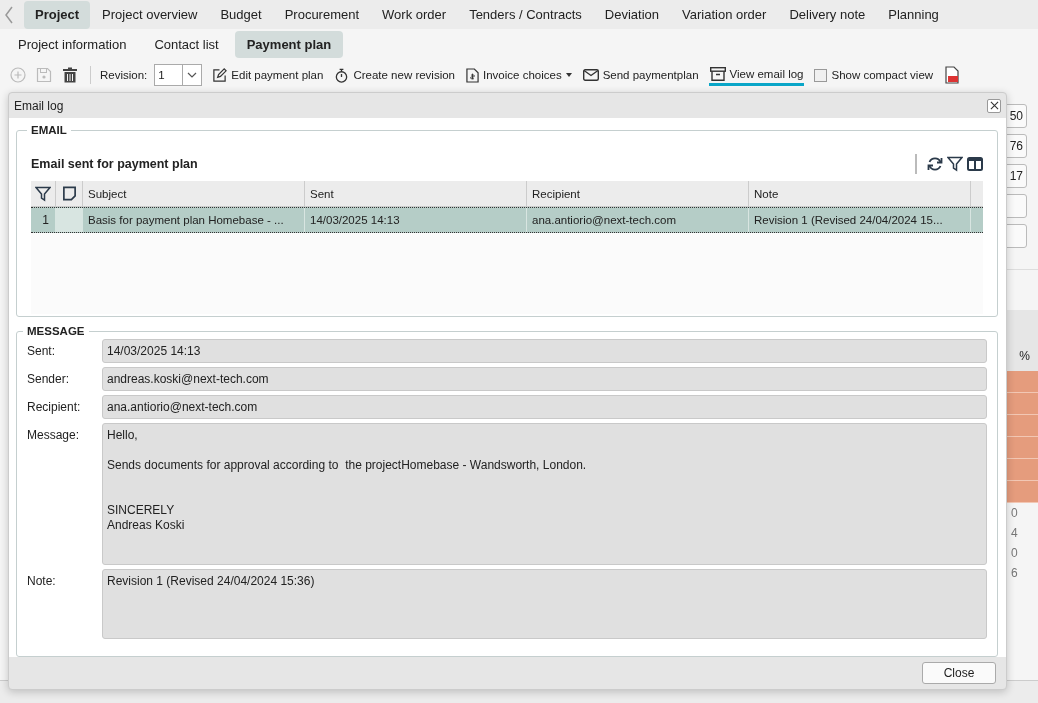  I want to click on section-legend: MESSAGE, so click(56, 331).